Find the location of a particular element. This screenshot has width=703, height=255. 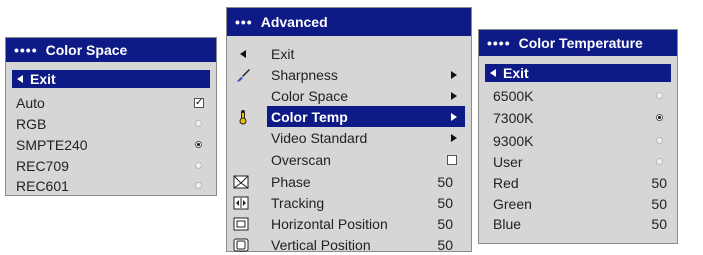

item-label: Sharpness is located at coordinates (304, 74).